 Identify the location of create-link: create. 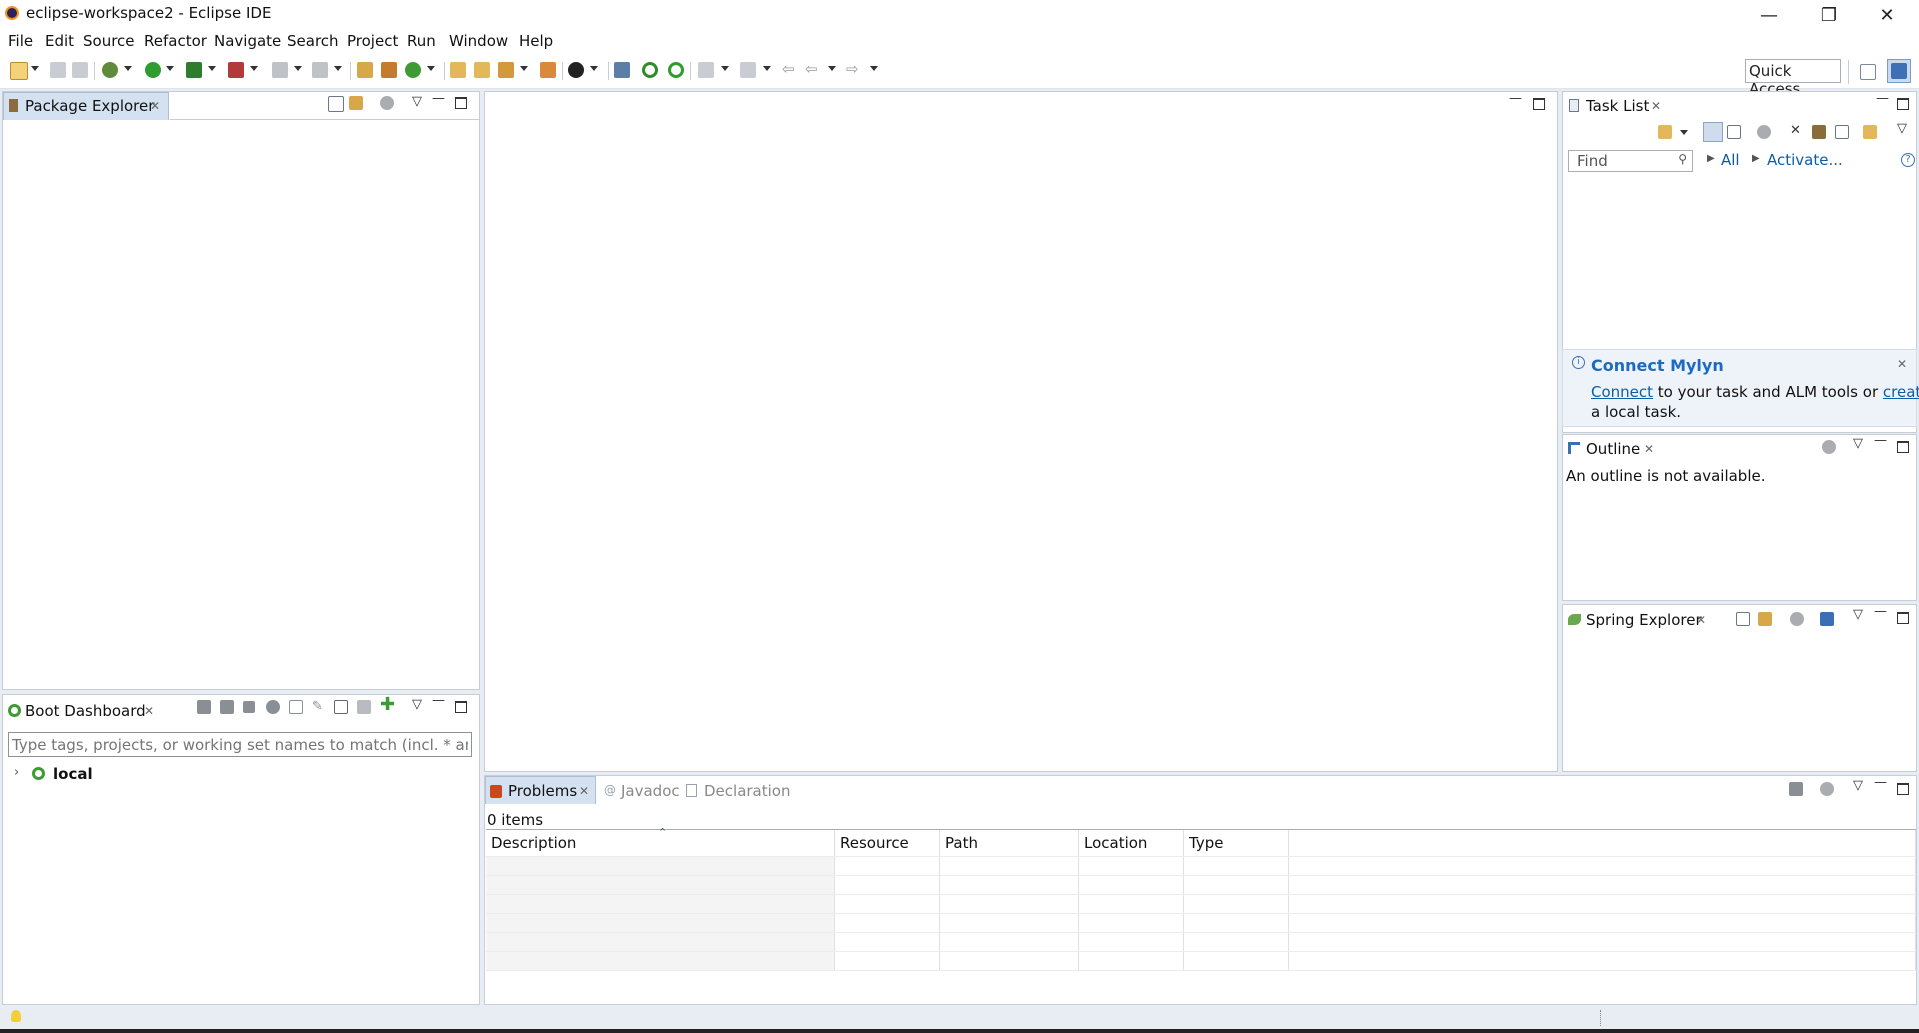
(1901, 392).